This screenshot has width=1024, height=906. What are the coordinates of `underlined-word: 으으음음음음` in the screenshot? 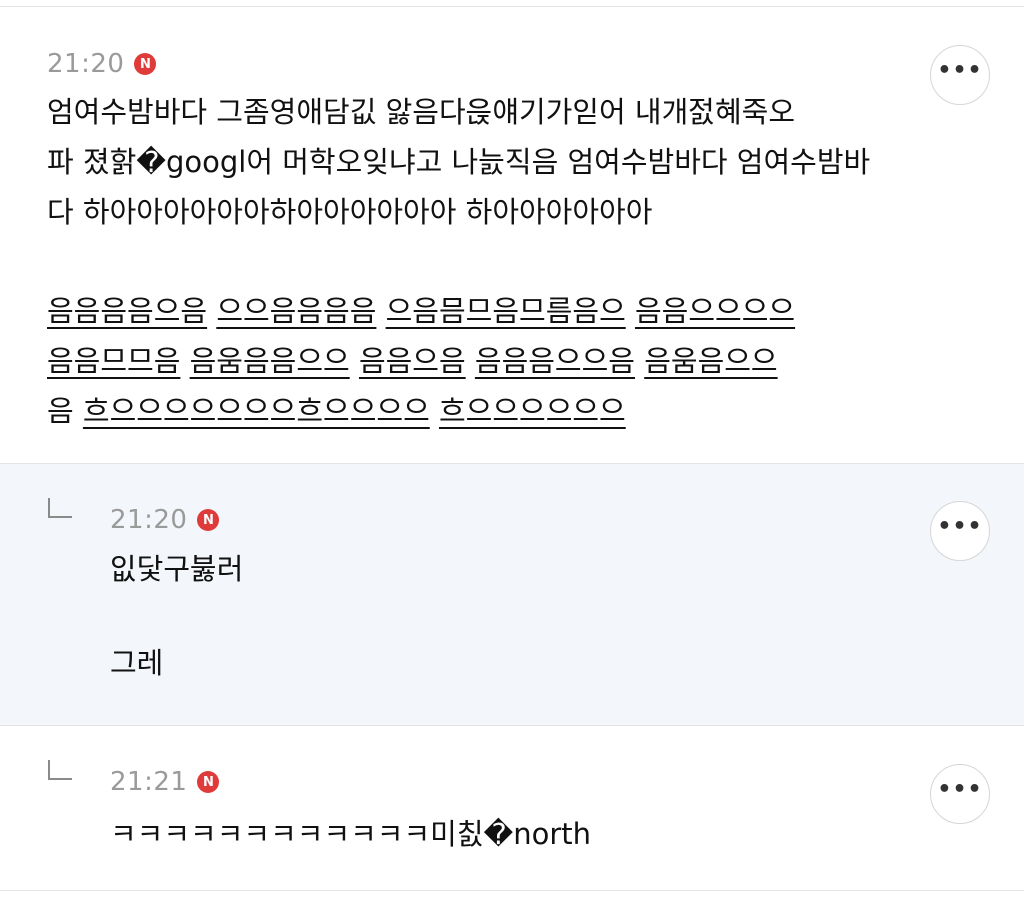 It's located at (296, 311).